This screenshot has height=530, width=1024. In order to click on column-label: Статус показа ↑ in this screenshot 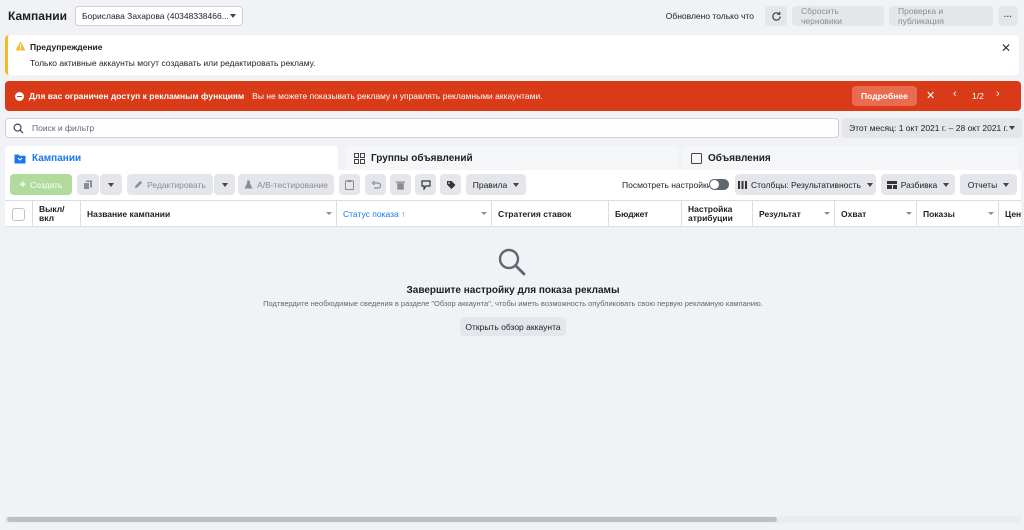, I will do `click(374, 213)`.